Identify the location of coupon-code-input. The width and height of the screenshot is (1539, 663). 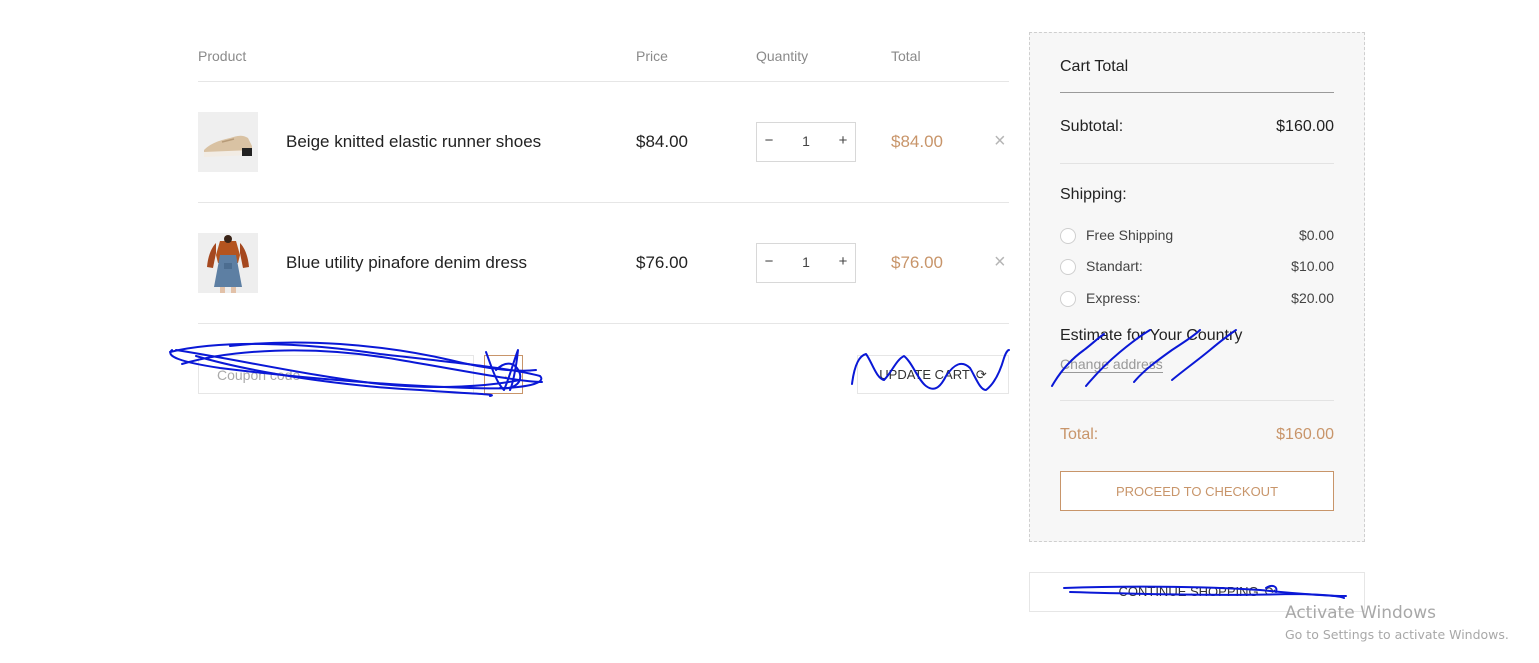
(336, 374).